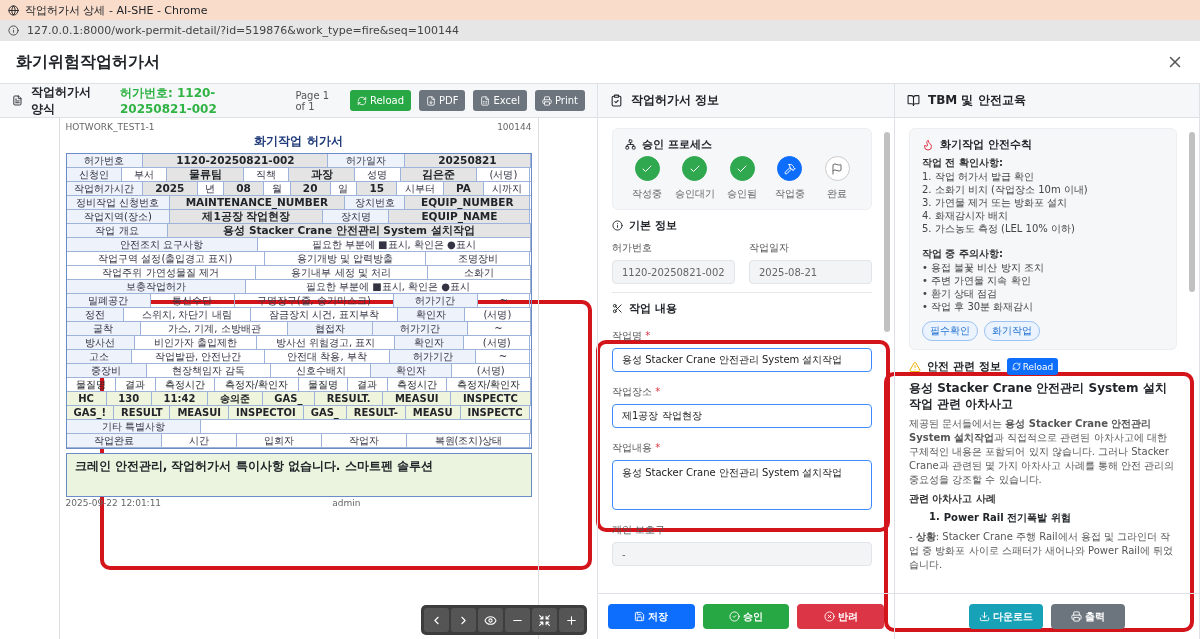 This screenshot has width=1200, height=639. What do you see at coordinates (310, 188) in the screenshot?
I see `form-value: 20` at bounding box center [310, 188].